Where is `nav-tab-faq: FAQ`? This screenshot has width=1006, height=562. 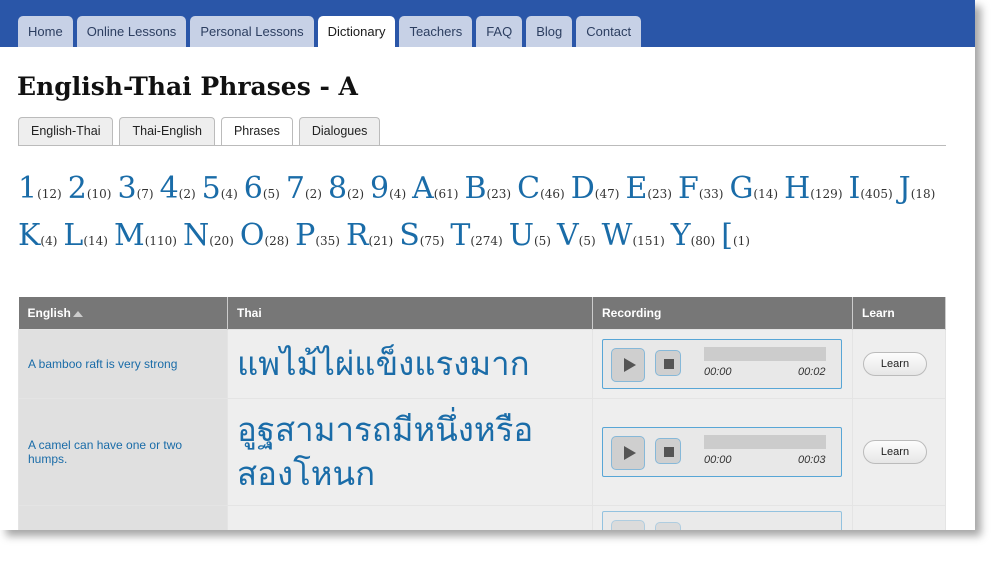 nav-tab-faq: FAQ is located at coordinates (499, 31).